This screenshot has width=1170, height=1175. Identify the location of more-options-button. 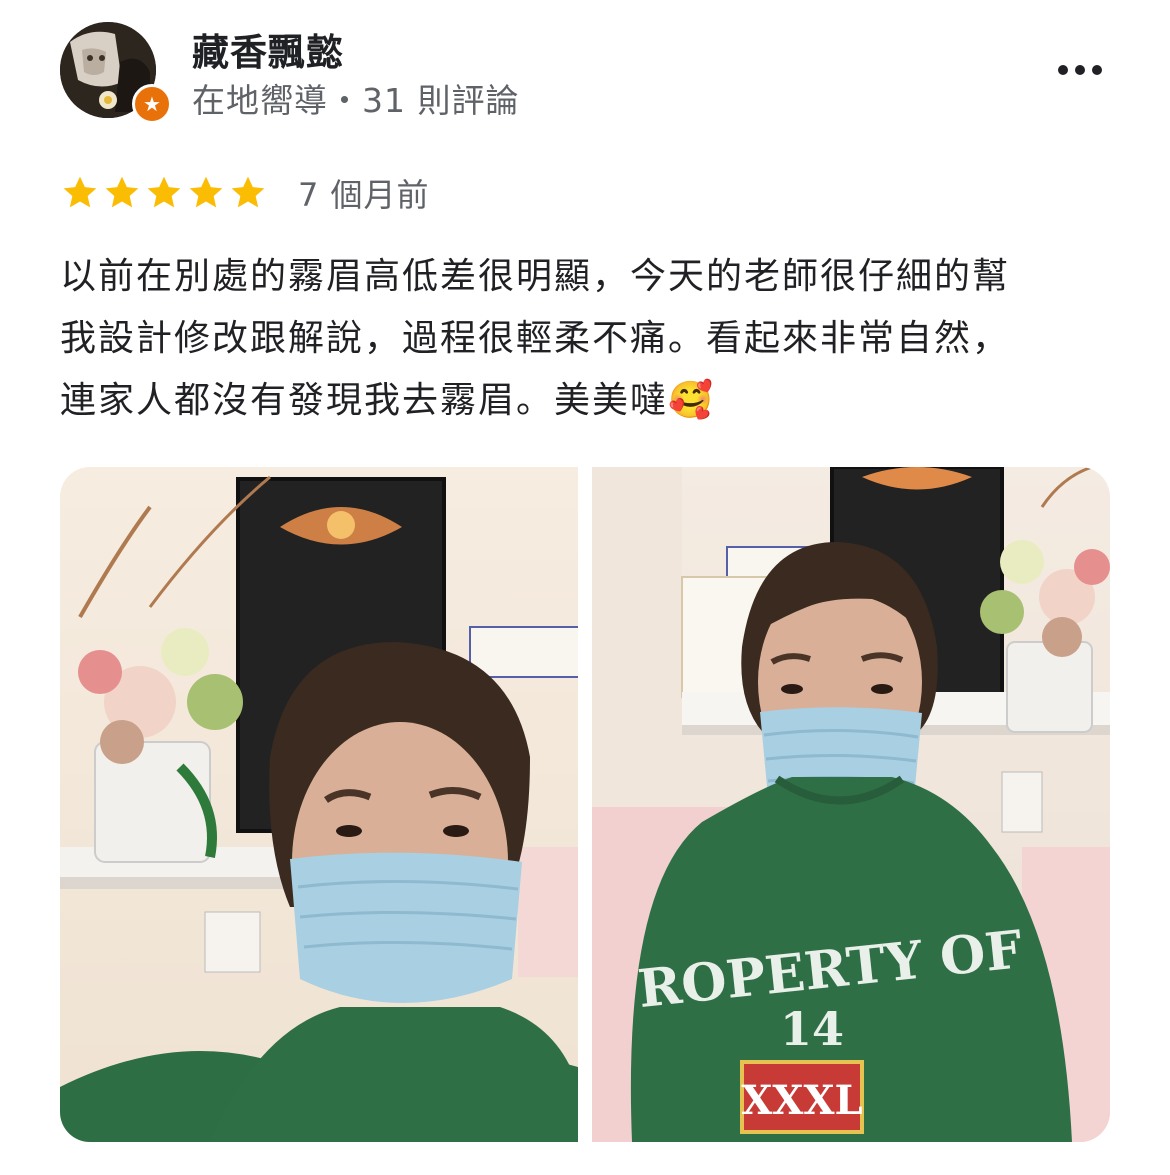
(1080, 70).